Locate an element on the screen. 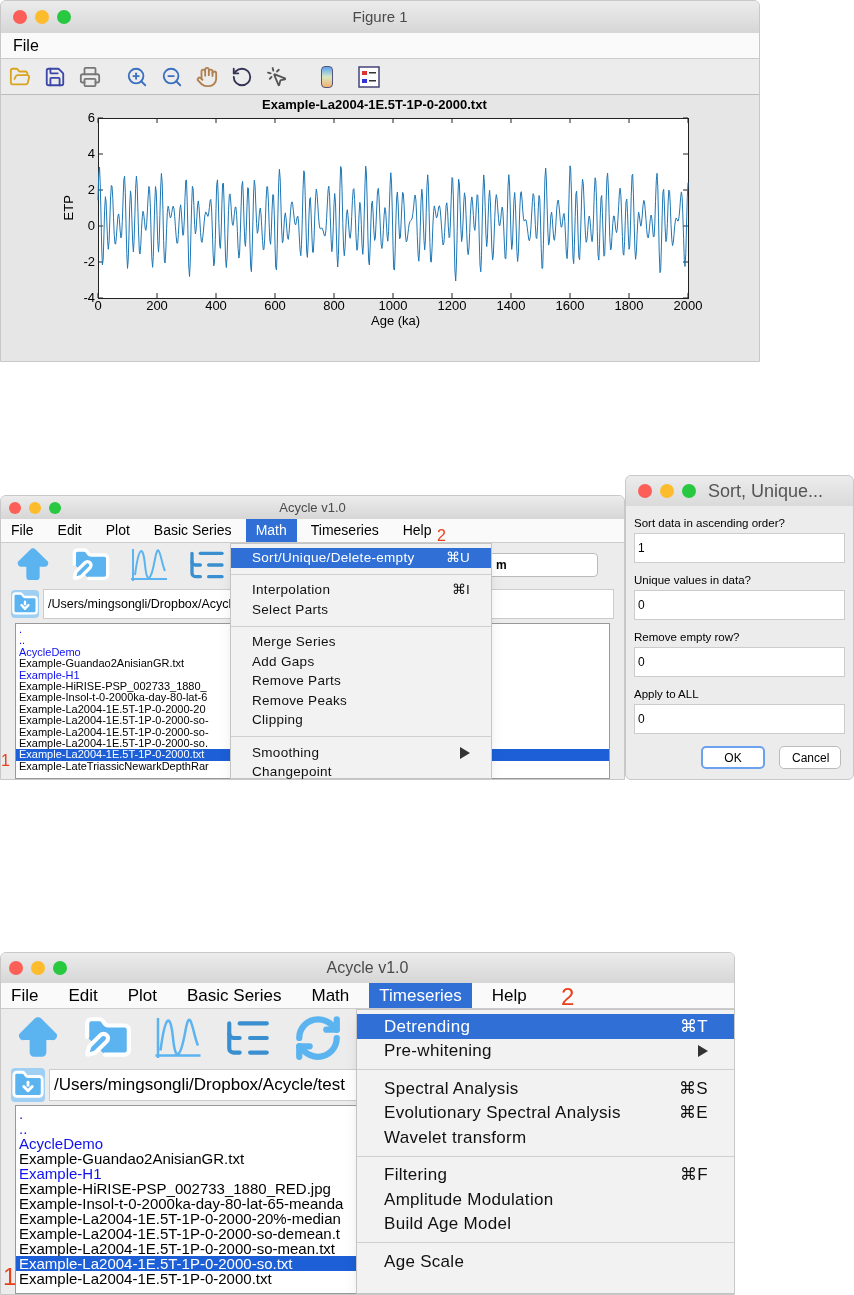 This screenshot has height=1295, width=854. x-tick-label: 0 is located at coordinates (98, 306).